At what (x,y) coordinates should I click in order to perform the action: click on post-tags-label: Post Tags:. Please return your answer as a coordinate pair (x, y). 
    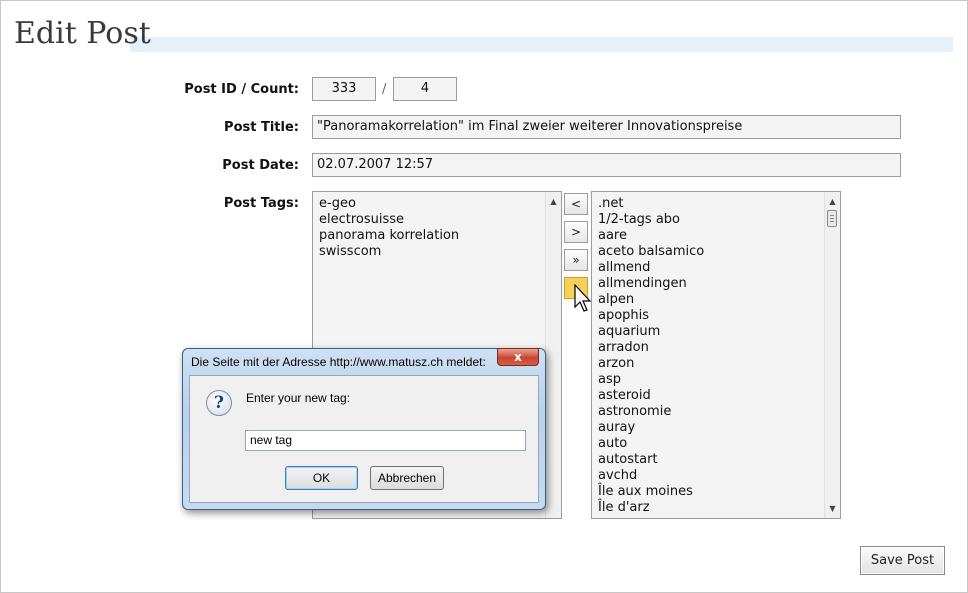
    Looking at the image, I should click on (261, 203).